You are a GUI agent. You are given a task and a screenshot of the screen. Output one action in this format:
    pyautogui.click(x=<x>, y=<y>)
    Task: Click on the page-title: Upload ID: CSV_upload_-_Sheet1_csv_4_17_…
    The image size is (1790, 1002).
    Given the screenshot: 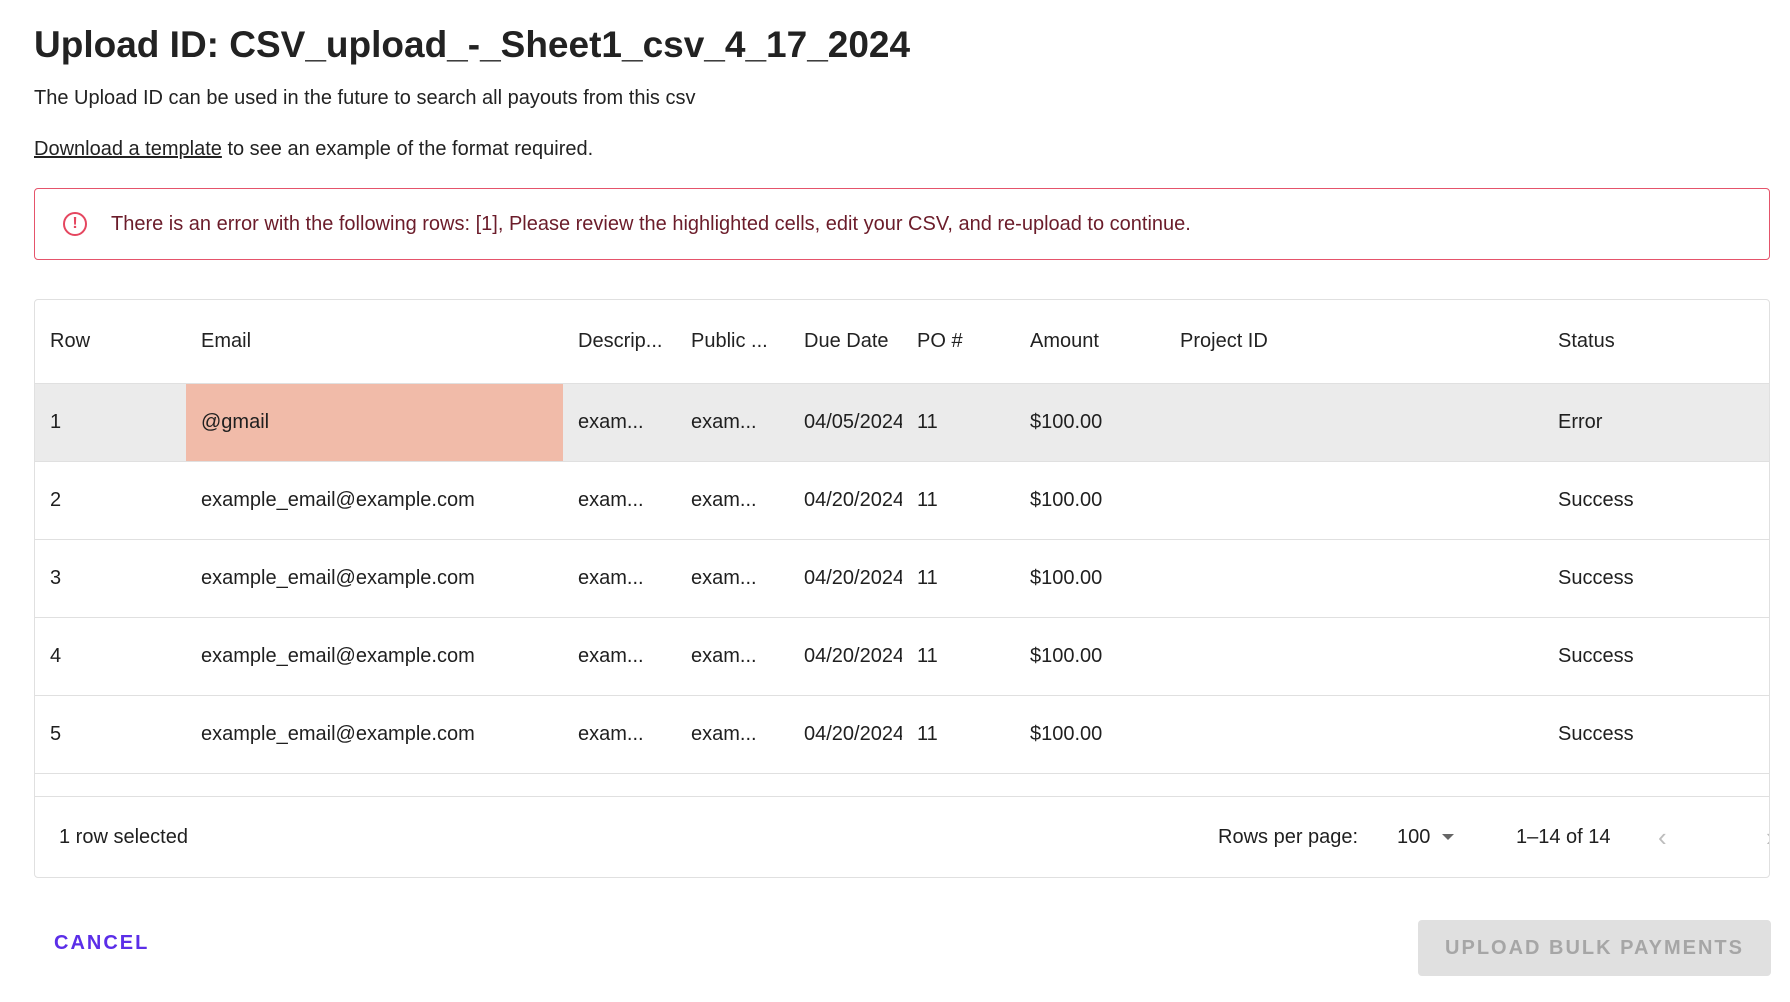 What is the action you would take?
    pyautogui.click(x=472, y=44)
    